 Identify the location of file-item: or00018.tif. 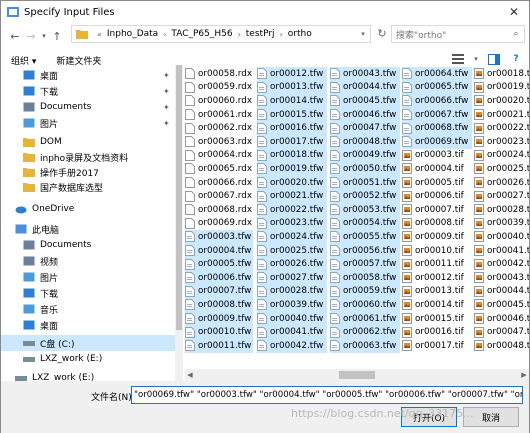
(501, 74).